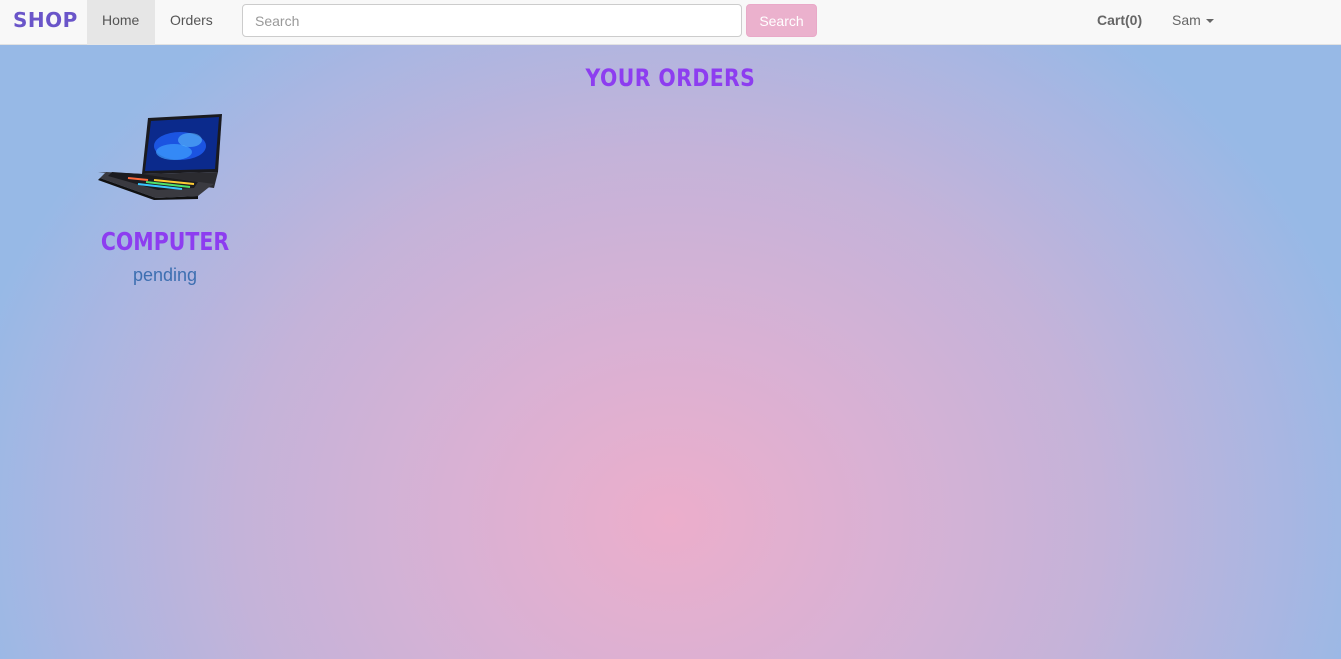  Describe the element at coordinates (1119, 20) in the screenshot. I see `cart-link: Cart(0)` at that location.